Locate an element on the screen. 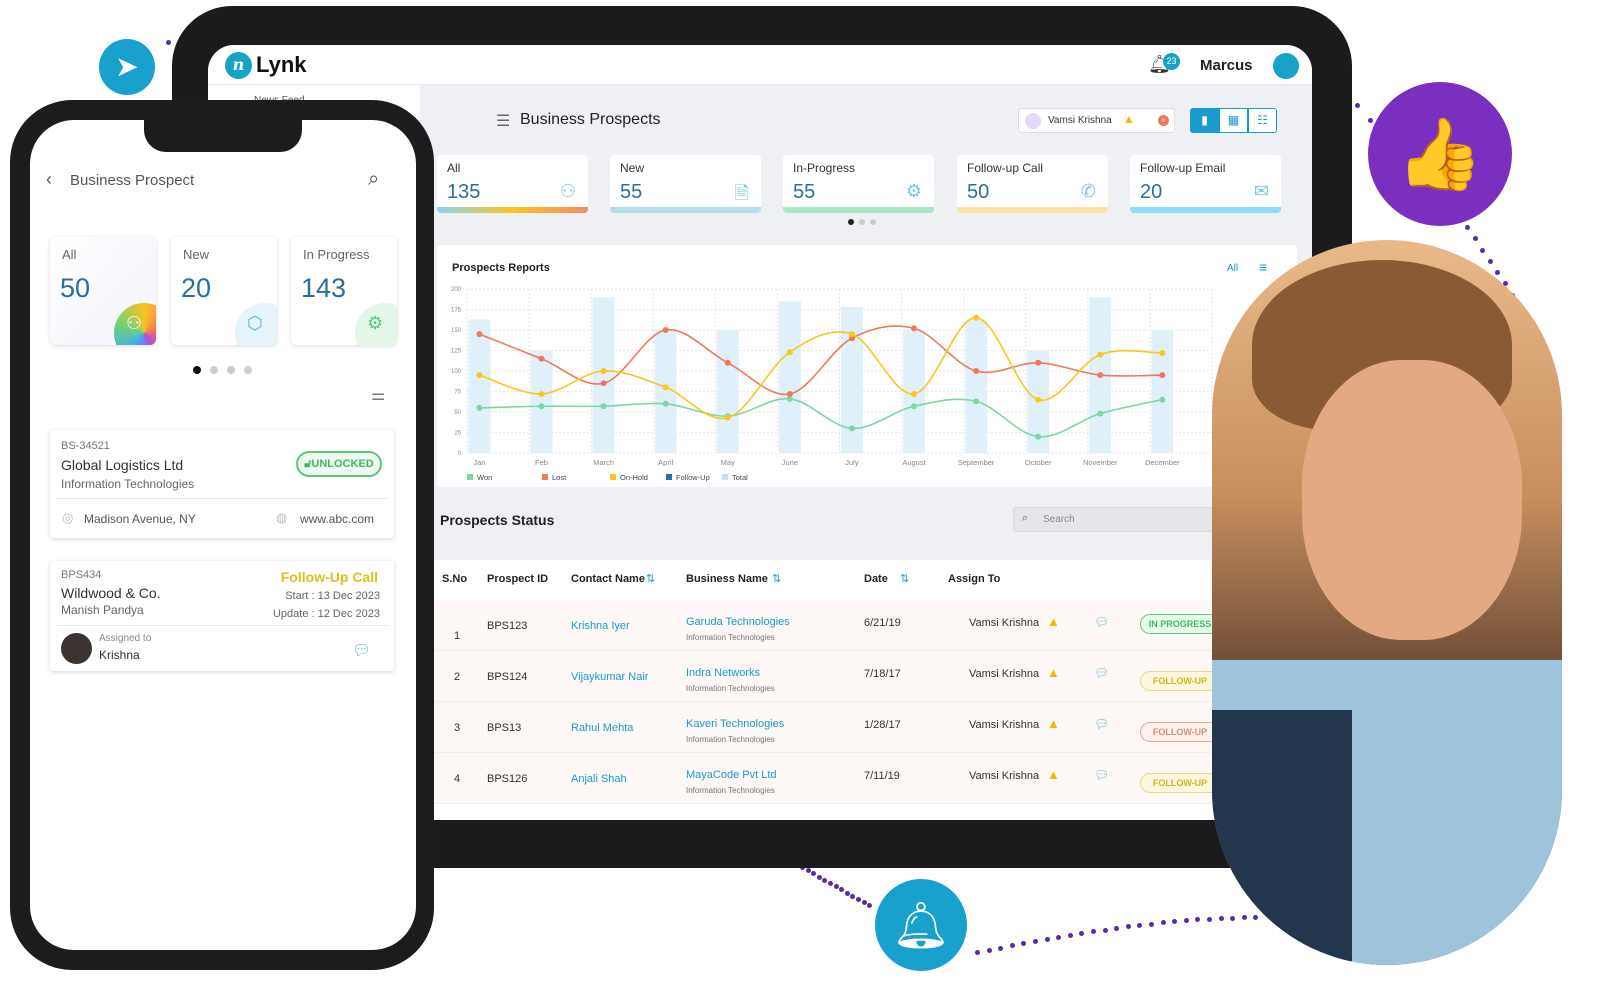 The height and width of the screenshot is (1000, 1600). filter-chip: Vamsi Krishna ▲ × is located at coordinates (1096, 120).